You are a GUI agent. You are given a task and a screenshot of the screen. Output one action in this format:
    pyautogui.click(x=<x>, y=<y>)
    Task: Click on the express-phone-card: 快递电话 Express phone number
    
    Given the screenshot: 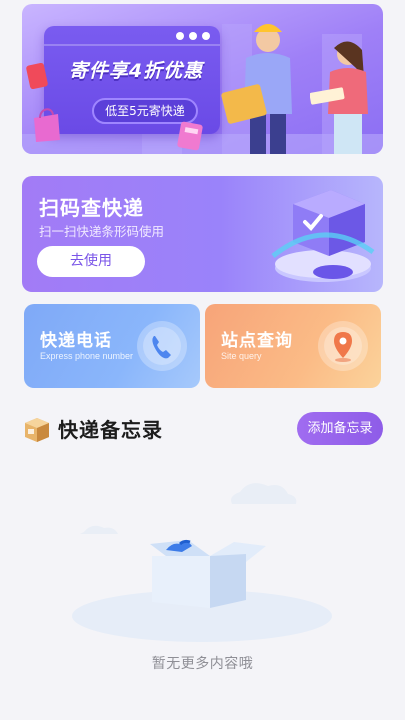 What is the action you would take?
    pyautogui.click(x=112, y=346)
    